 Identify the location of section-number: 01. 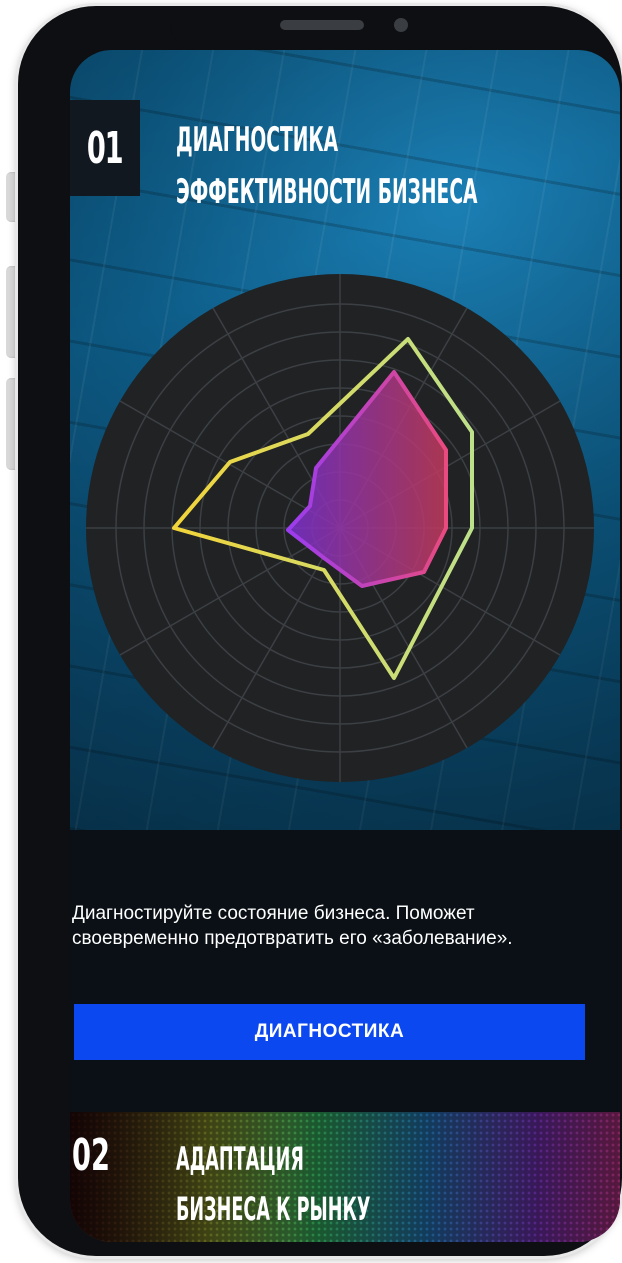
(105, 148).